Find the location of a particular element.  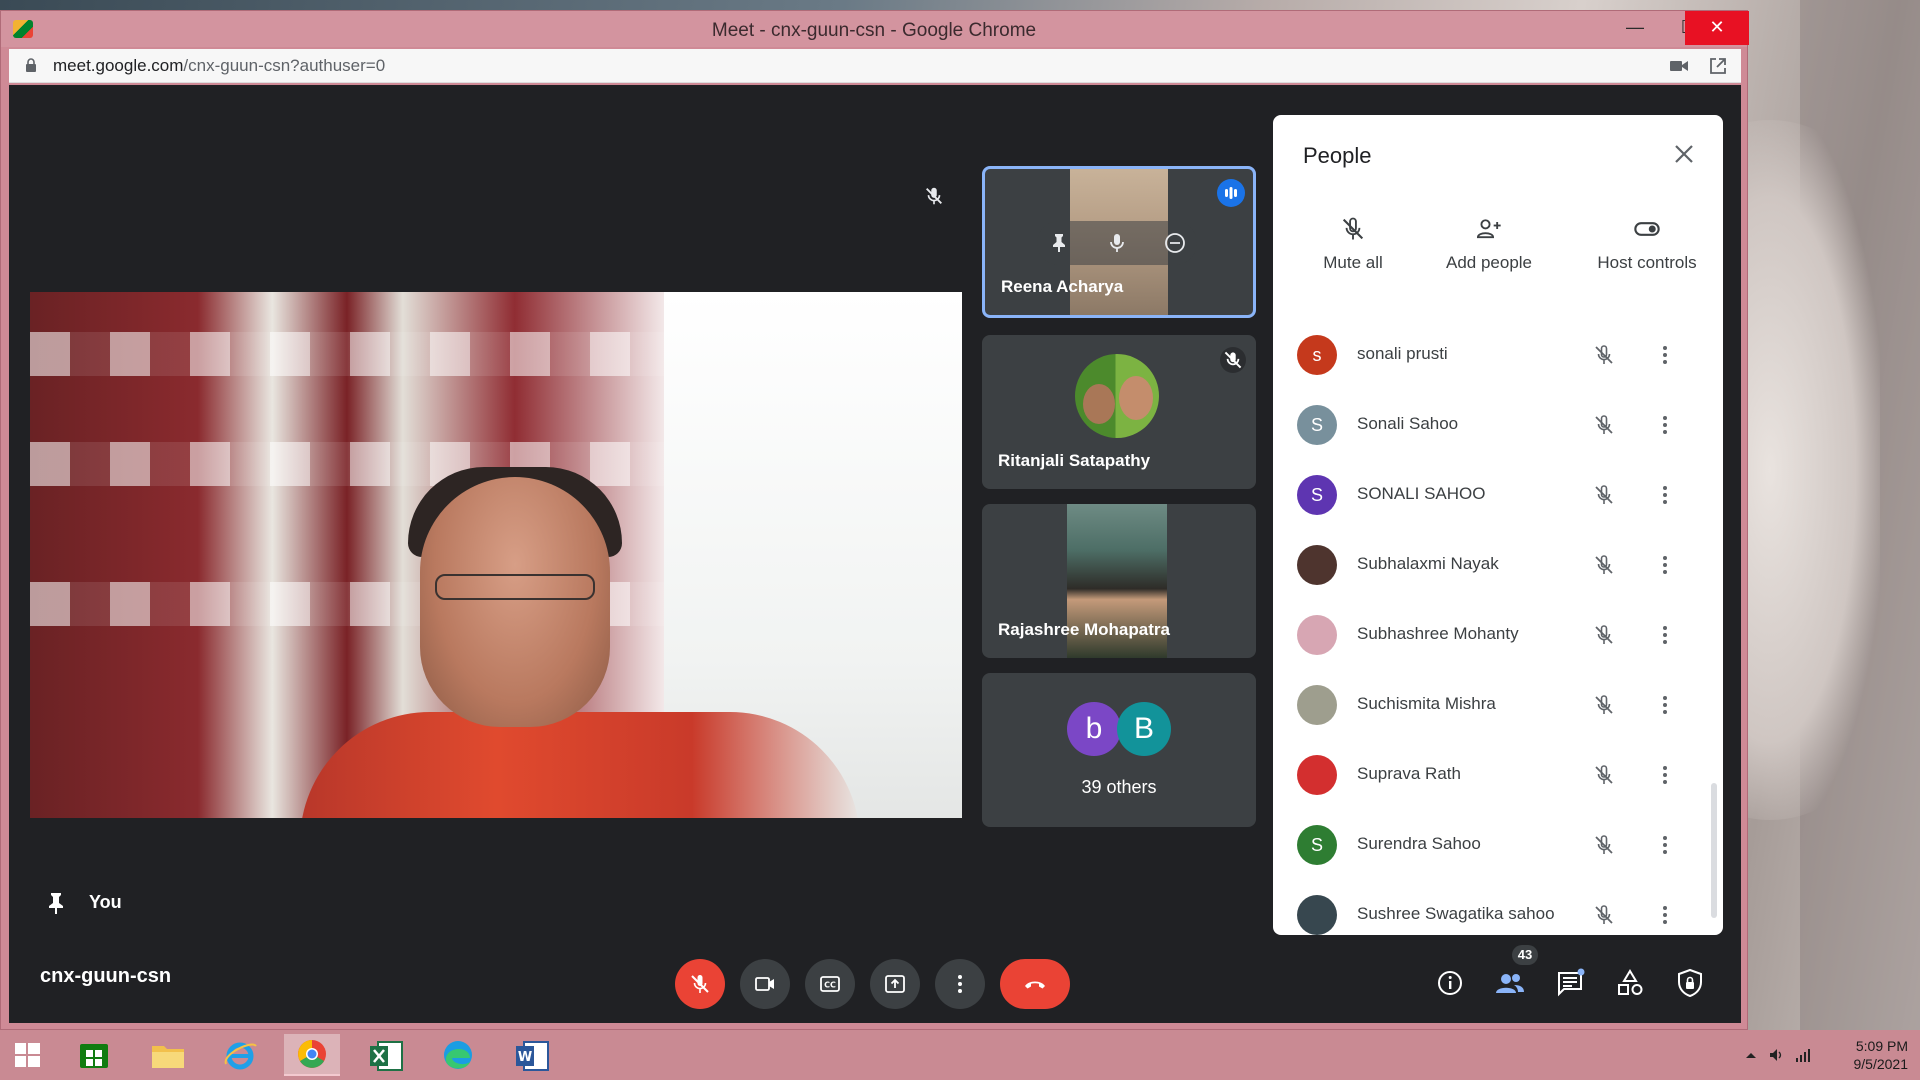

tile-hover-controls is located at coordinates (1117, 243).